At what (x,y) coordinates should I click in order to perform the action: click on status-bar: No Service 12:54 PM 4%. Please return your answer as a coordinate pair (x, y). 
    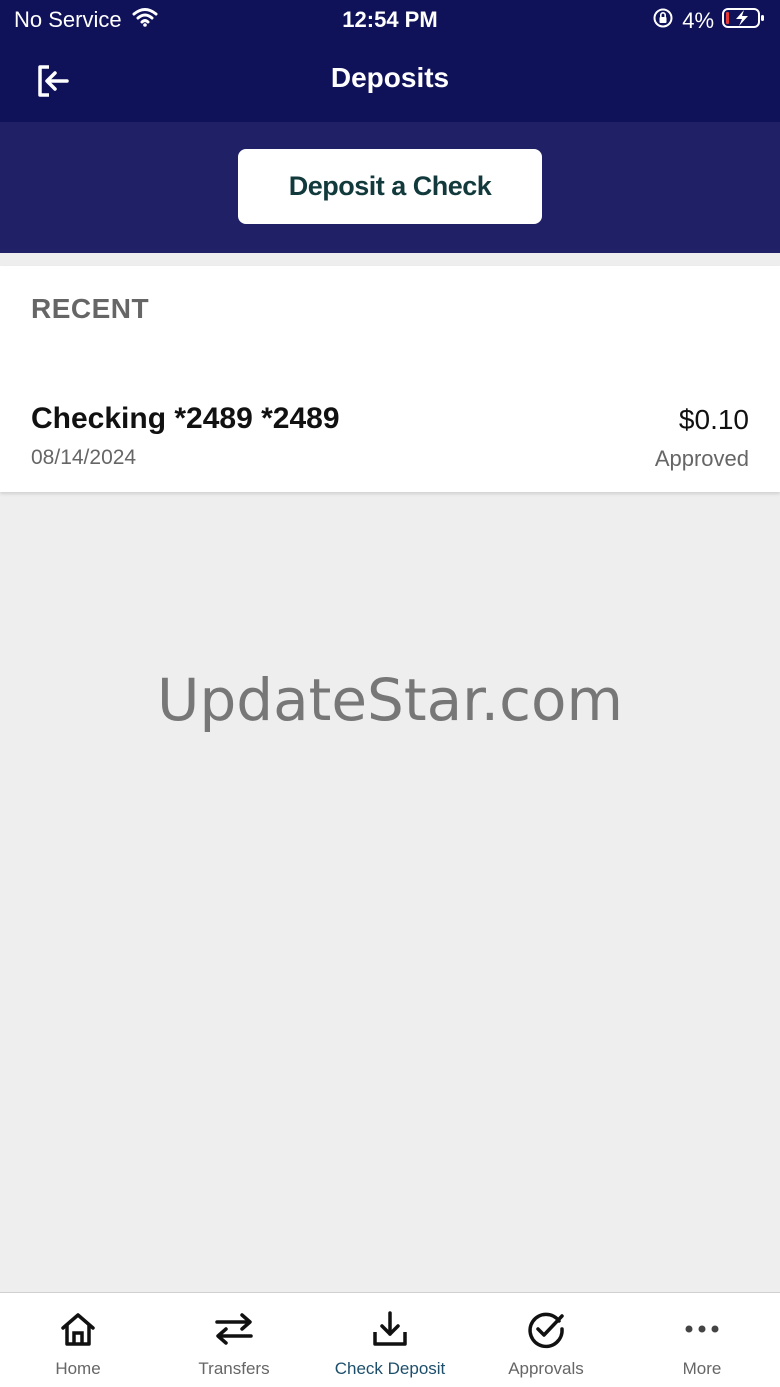
    Looking at the image, I should click on (390, 20).